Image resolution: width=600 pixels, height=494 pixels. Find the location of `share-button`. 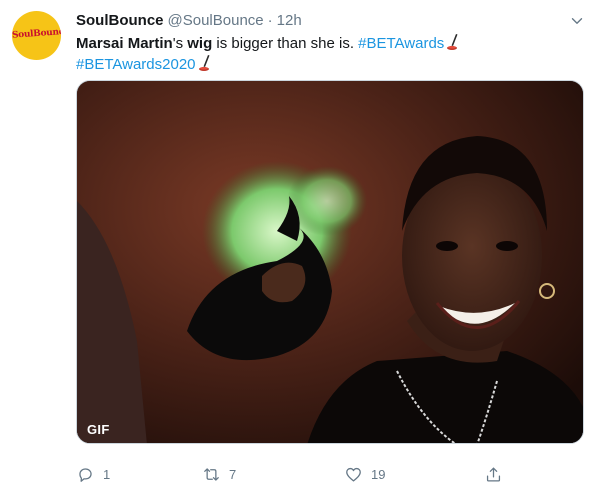

share-button is located at coordinates (497, 474).